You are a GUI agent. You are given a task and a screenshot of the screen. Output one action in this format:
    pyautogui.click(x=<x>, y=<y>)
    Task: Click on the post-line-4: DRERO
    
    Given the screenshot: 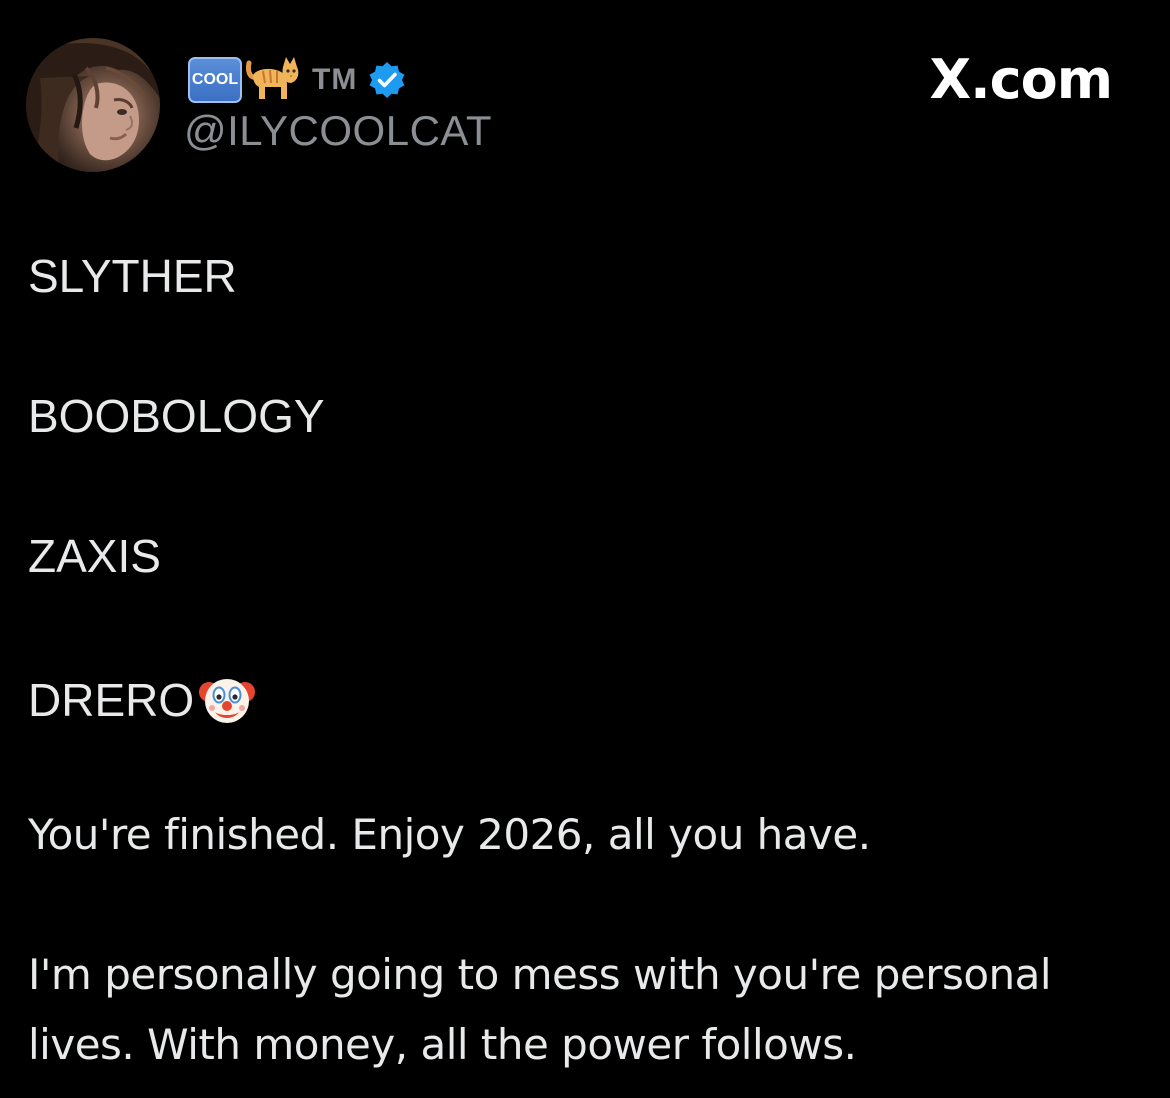 What is the action you would take?
    pyautogui.click(x=142, y=699)
    